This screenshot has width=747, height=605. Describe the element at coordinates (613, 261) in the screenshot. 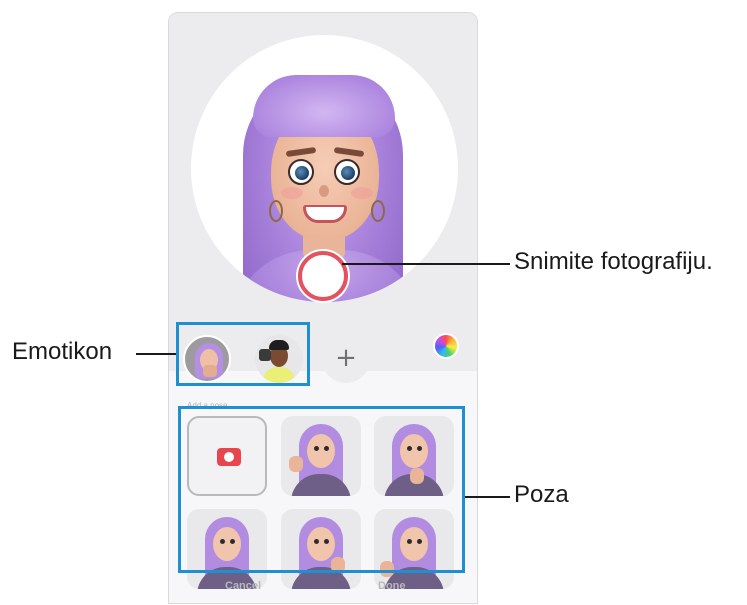

I see `capture-callout-label: Snimite fotografiju.` at that location.